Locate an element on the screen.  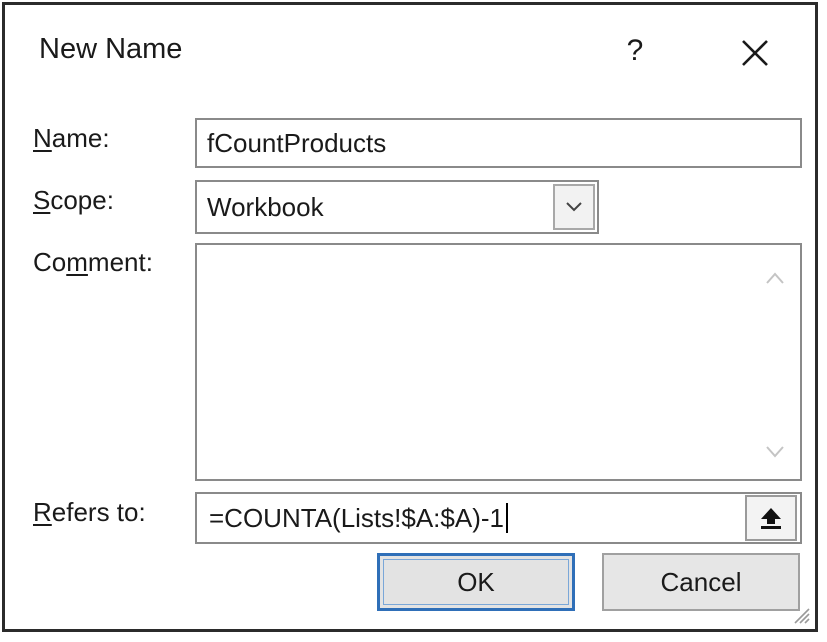
scope-dropdown-button is located at coordinates (574, 207).